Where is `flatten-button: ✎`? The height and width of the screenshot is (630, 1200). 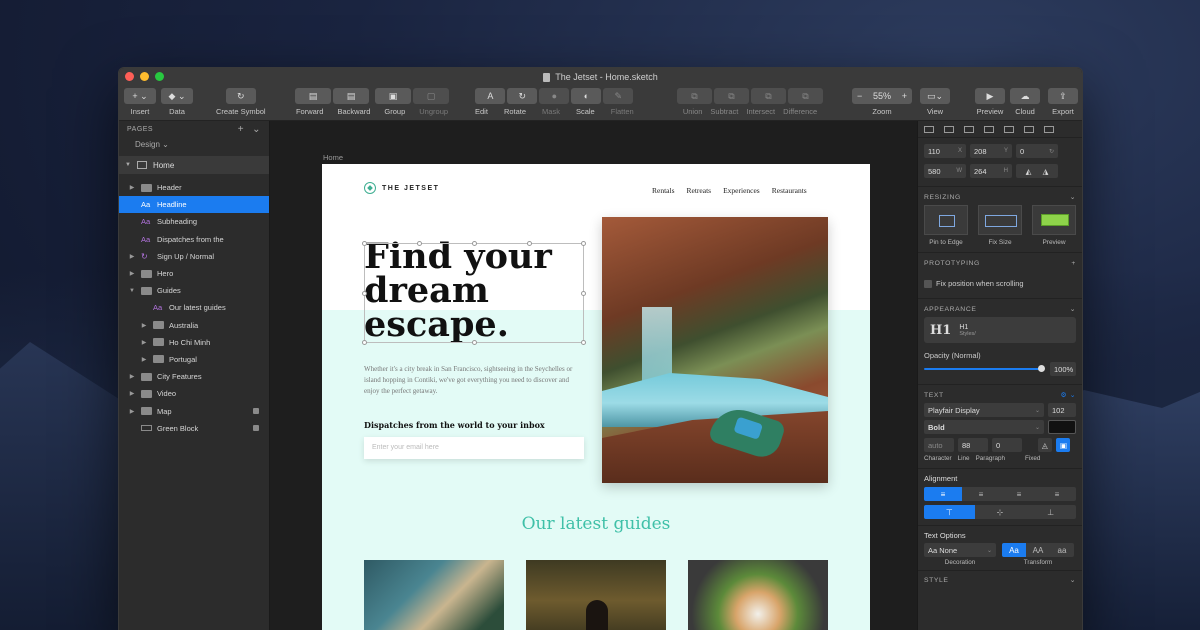 flatten-button: ✎ is located at coordinates (618, 96).